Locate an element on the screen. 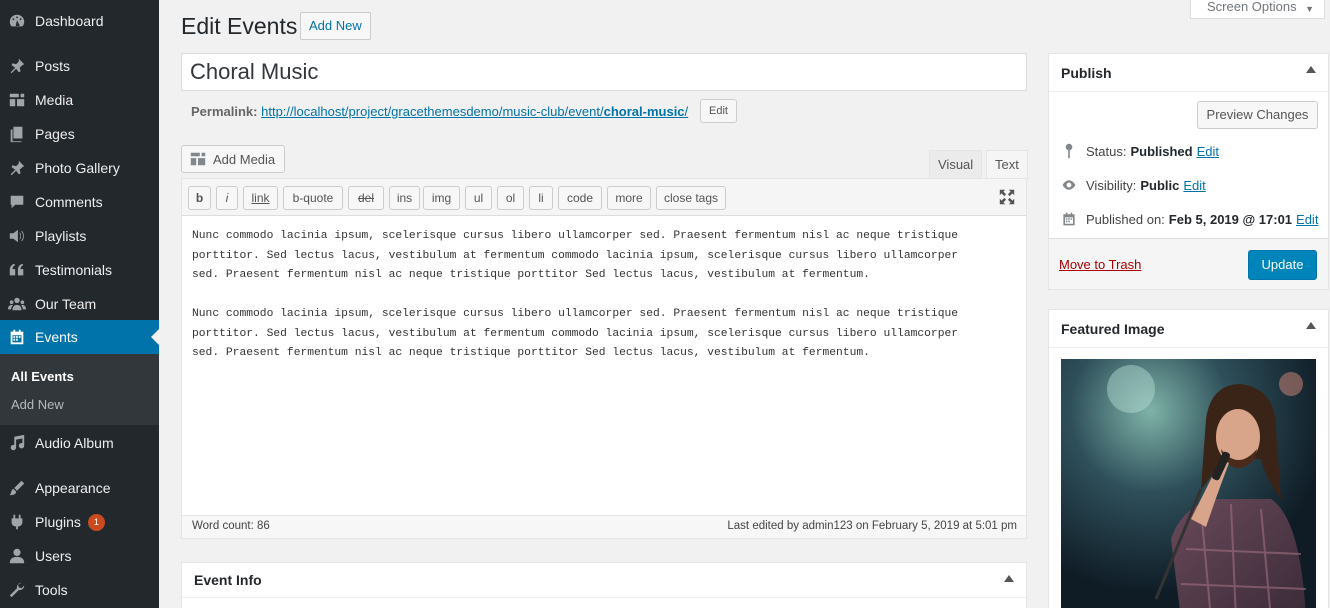 The height and width of the screenshot is (608, 1330). word-count: Word count: 86 is located at coordinates (231, 526).